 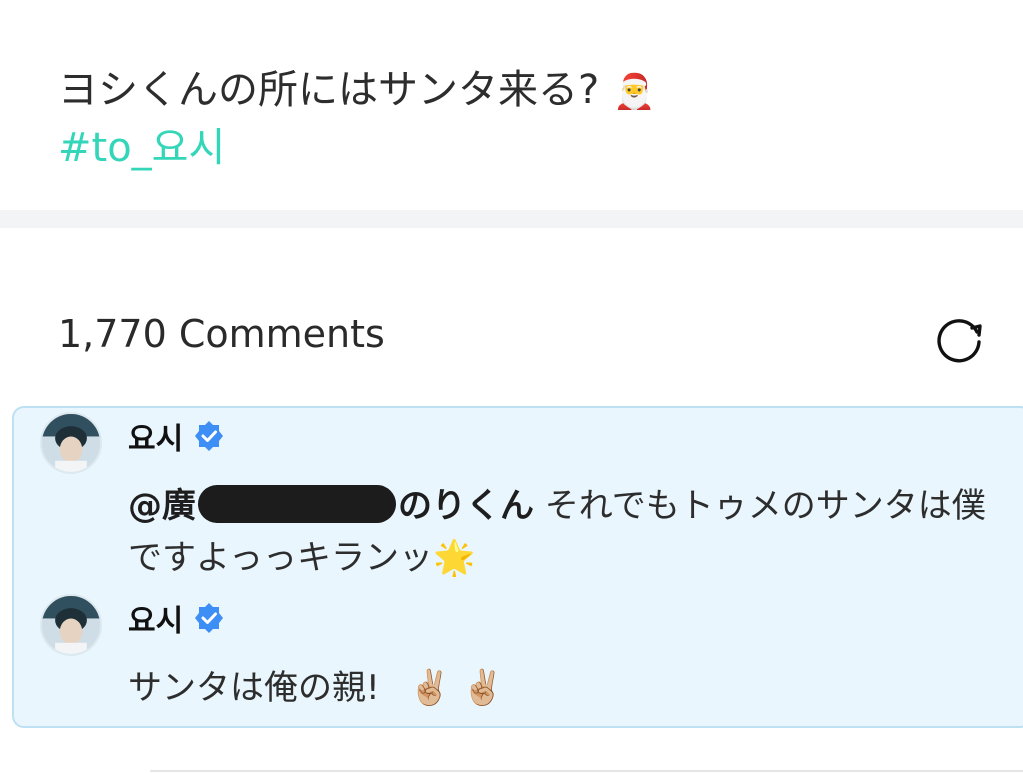 What do you see at coordinates (634, 92) in the screenshot?
I see `santa-emoji: 🎅` at bounding box center [634, 92].